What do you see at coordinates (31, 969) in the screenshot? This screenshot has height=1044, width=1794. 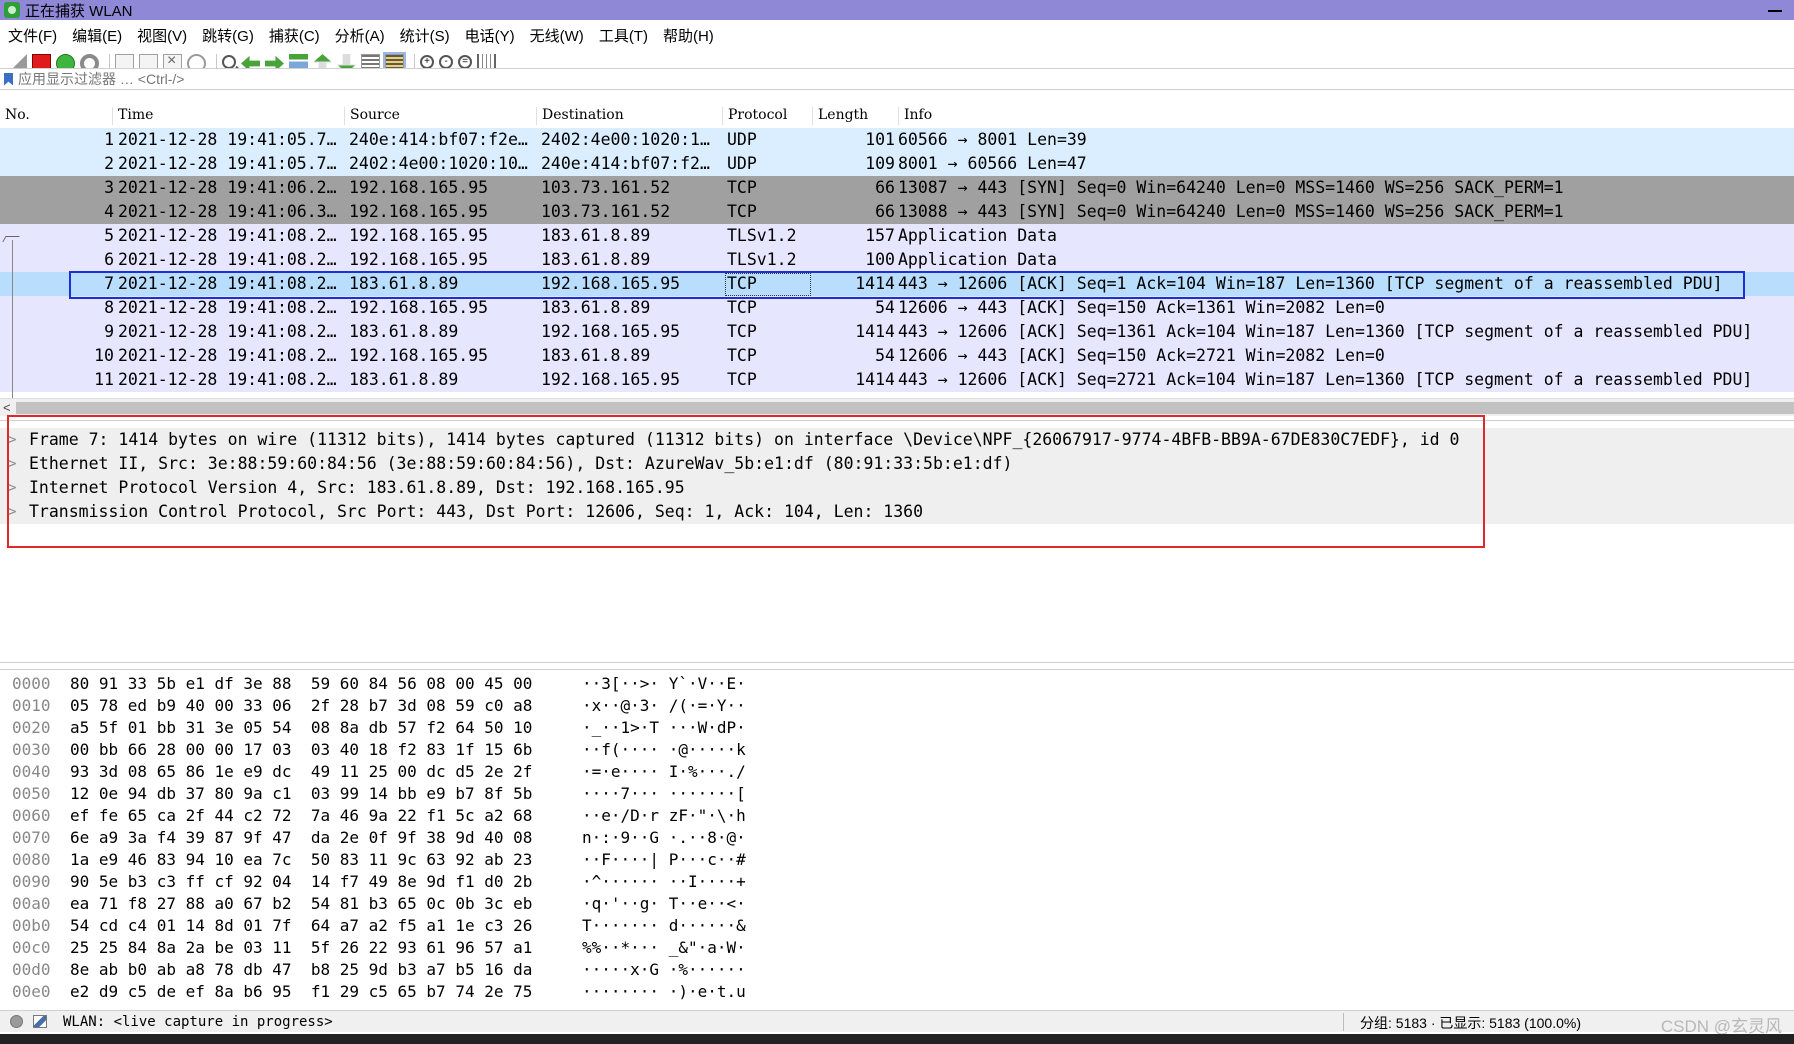 I see `bytes-offset: 00d0` at bounding box center [31, 969].